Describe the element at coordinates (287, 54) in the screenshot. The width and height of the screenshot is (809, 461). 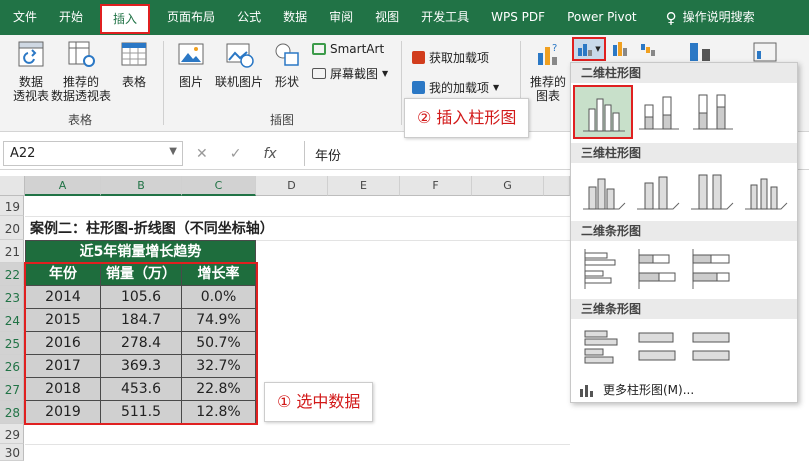
I see `shapes-icon` at that location.